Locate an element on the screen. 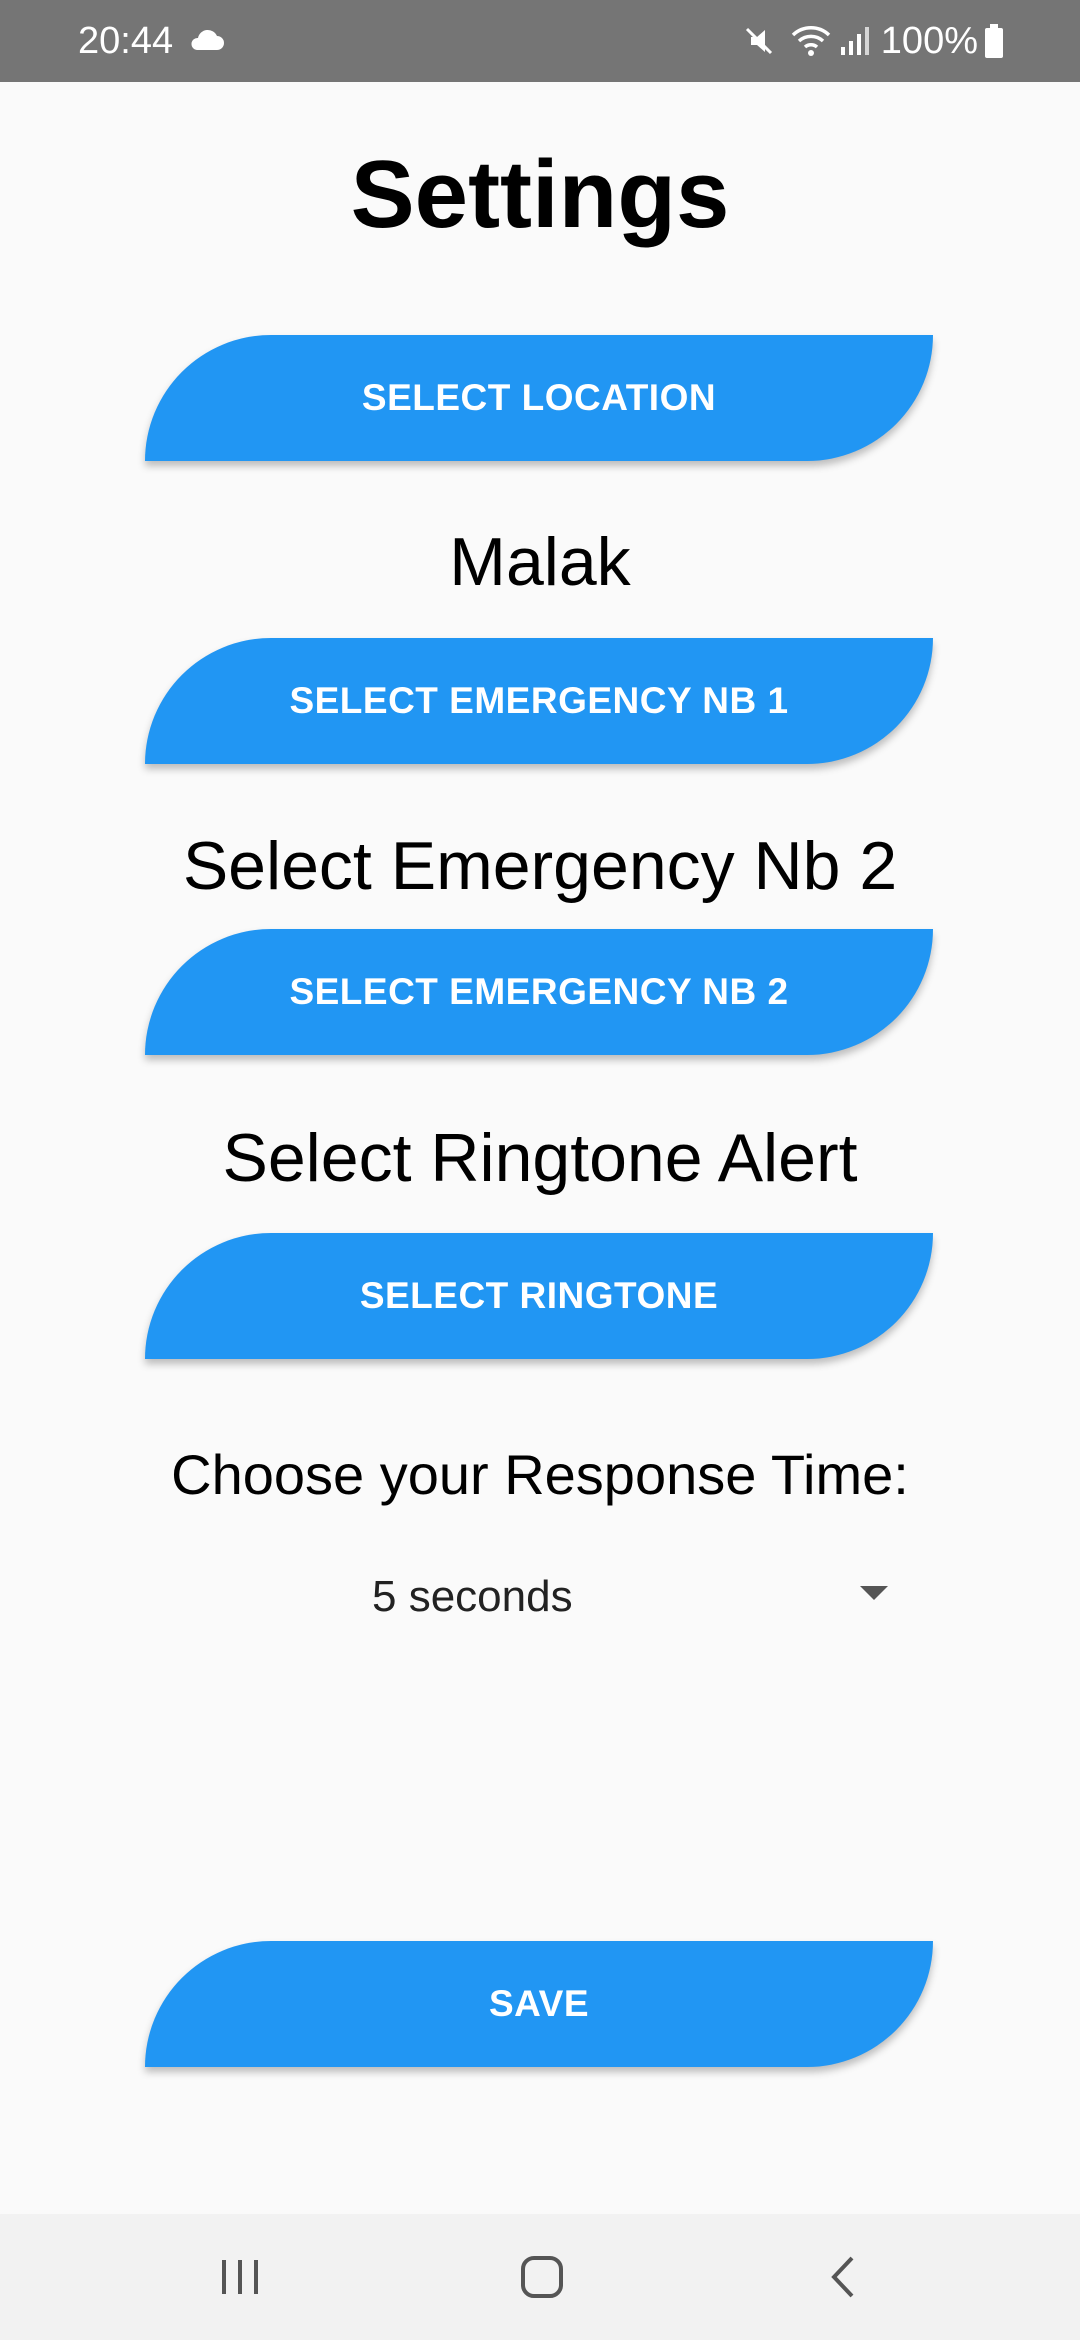 The image size is (1080, 2340). page-title: Settings is located at coordinates (540, 194).